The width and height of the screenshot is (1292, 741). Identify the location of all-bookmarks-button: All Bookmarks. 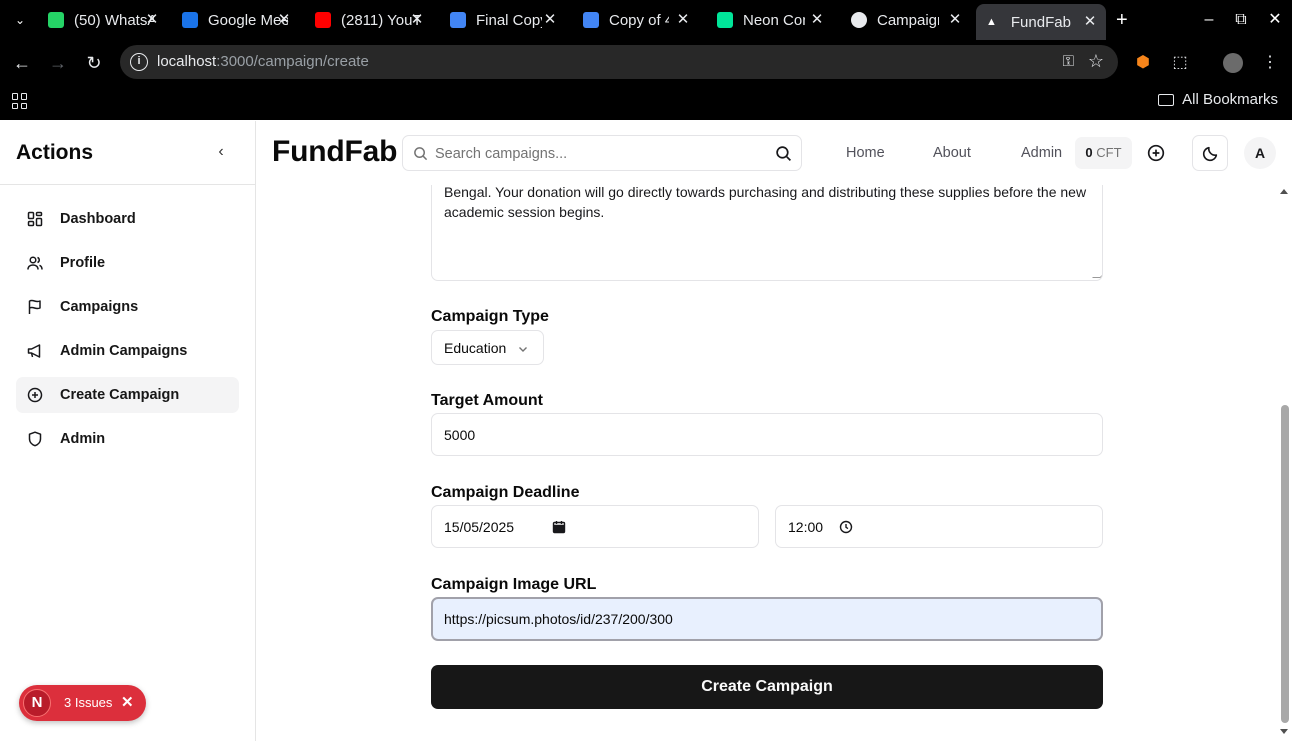
(1218, 99).